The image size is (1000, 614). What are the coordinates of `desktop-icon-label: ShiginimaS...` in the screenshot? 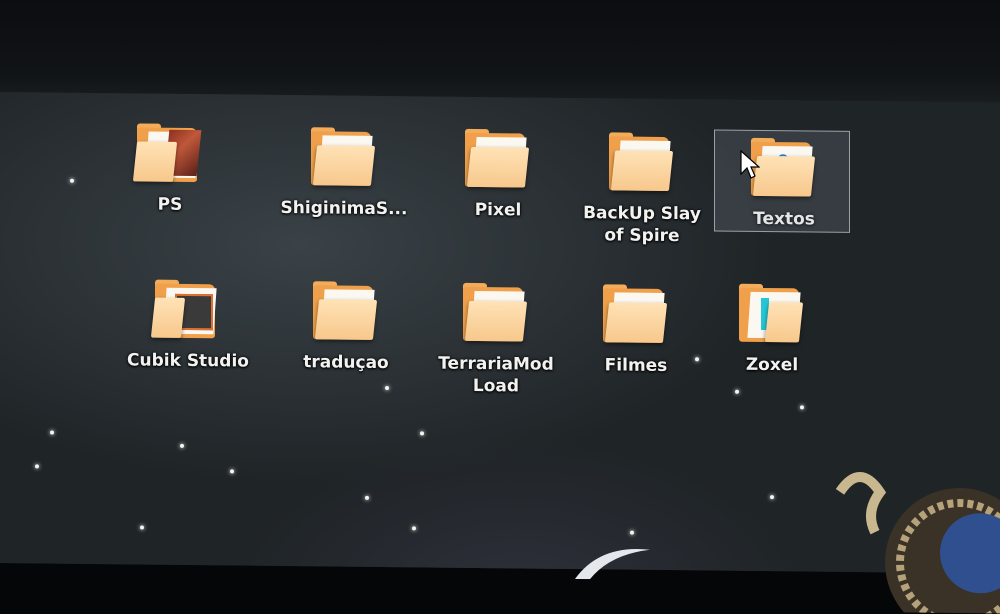 It's located at (344, 208).